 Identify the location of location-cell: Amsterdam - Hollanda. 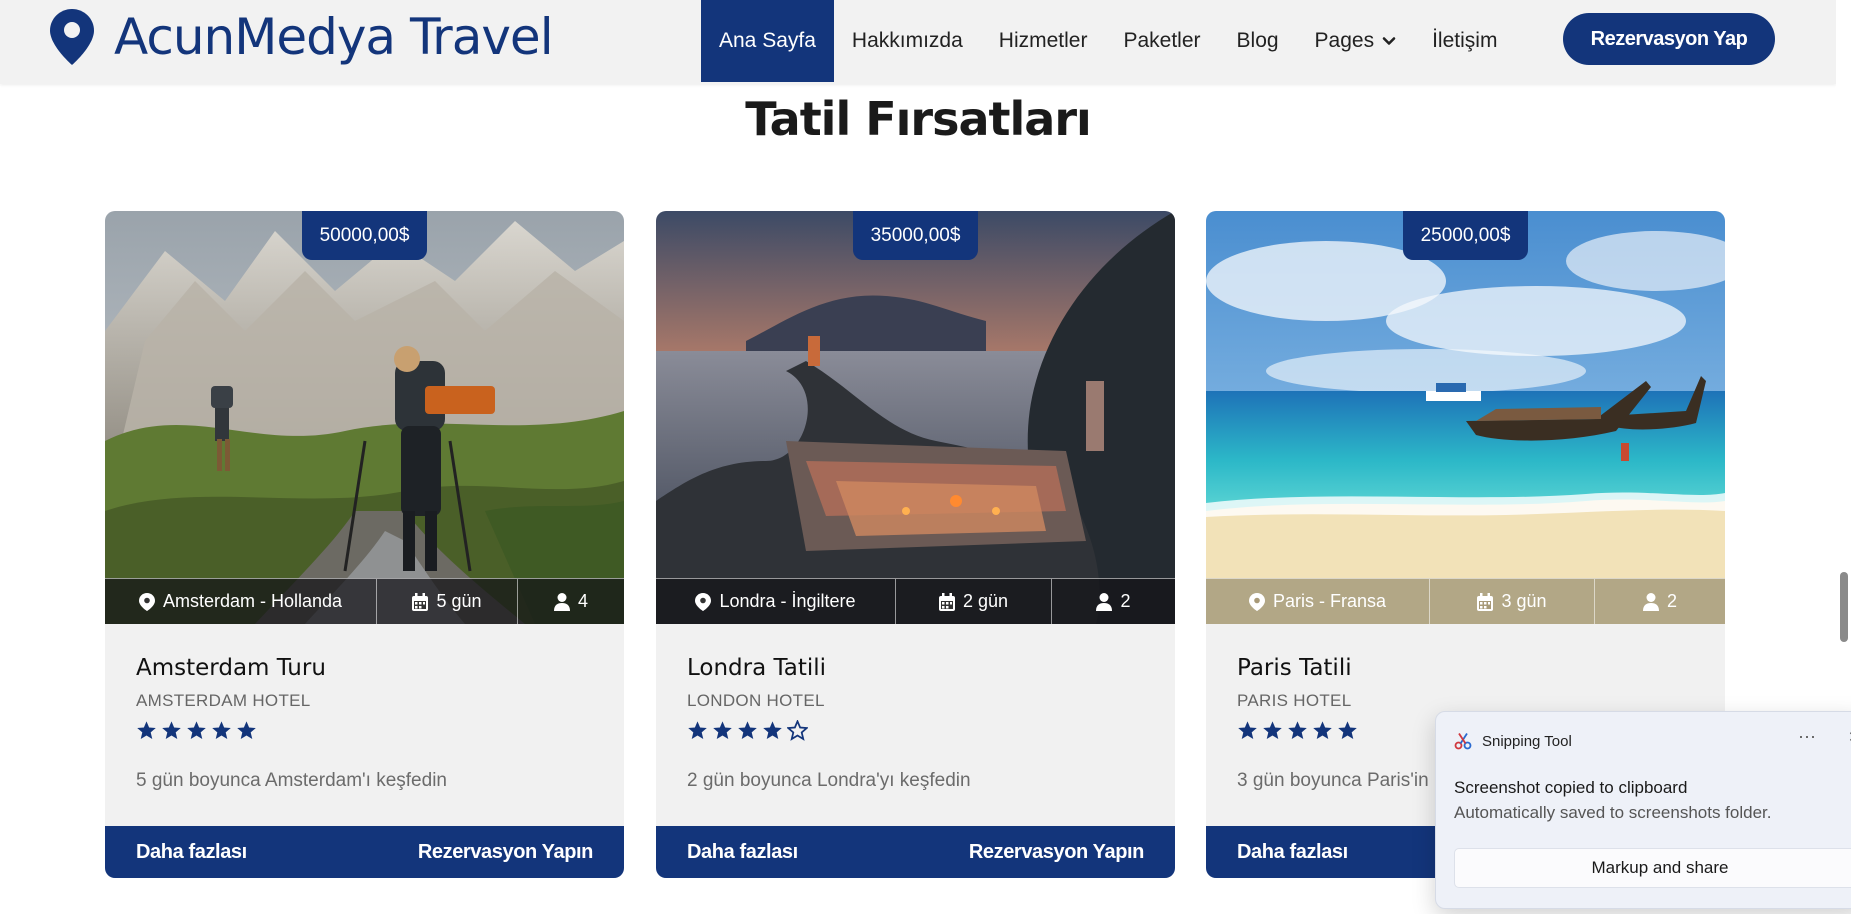
(241, 601).